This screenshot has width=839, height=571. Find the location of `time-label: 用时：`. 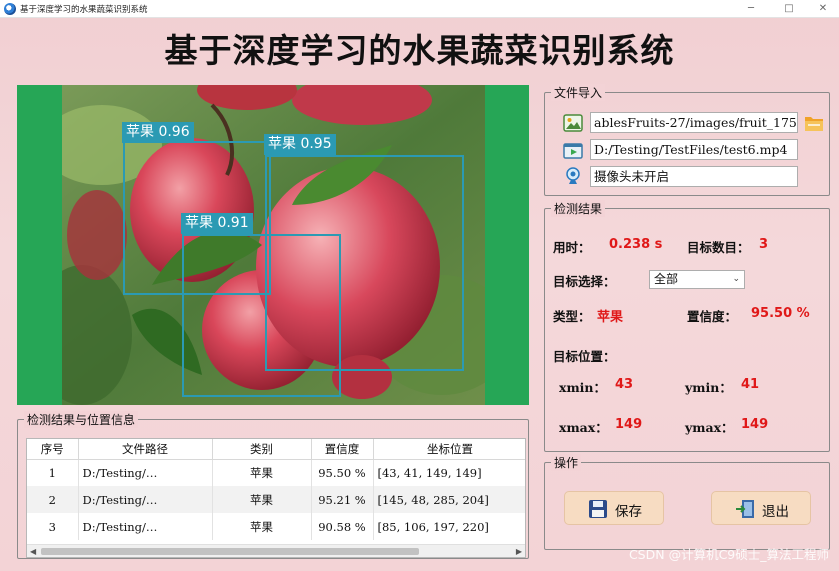

time-label: 用时： is located at coordinates (572, 247).